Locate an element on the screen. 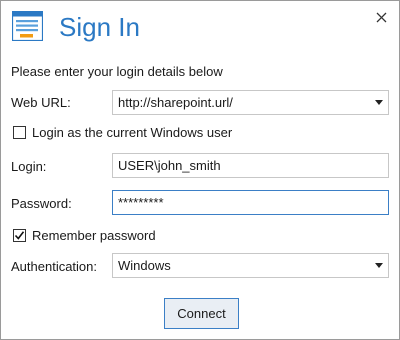  password-label: Password: is located at coordinates (41, 203).